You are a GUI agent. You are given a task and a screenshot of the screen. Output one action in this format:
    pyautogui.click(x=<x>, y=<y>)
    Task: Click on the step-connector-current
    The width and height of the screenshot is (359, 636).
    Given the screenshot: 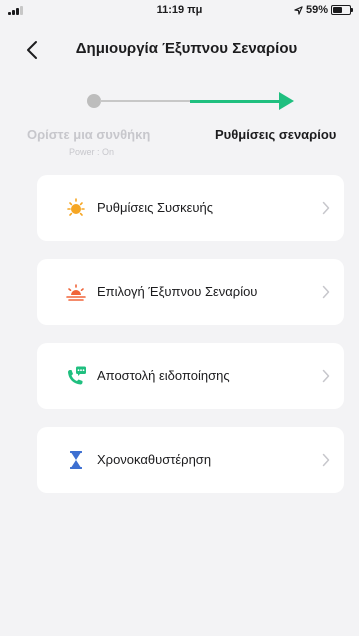 What is the action you would take?
    pyautogui.click(x=235, y=101)
    